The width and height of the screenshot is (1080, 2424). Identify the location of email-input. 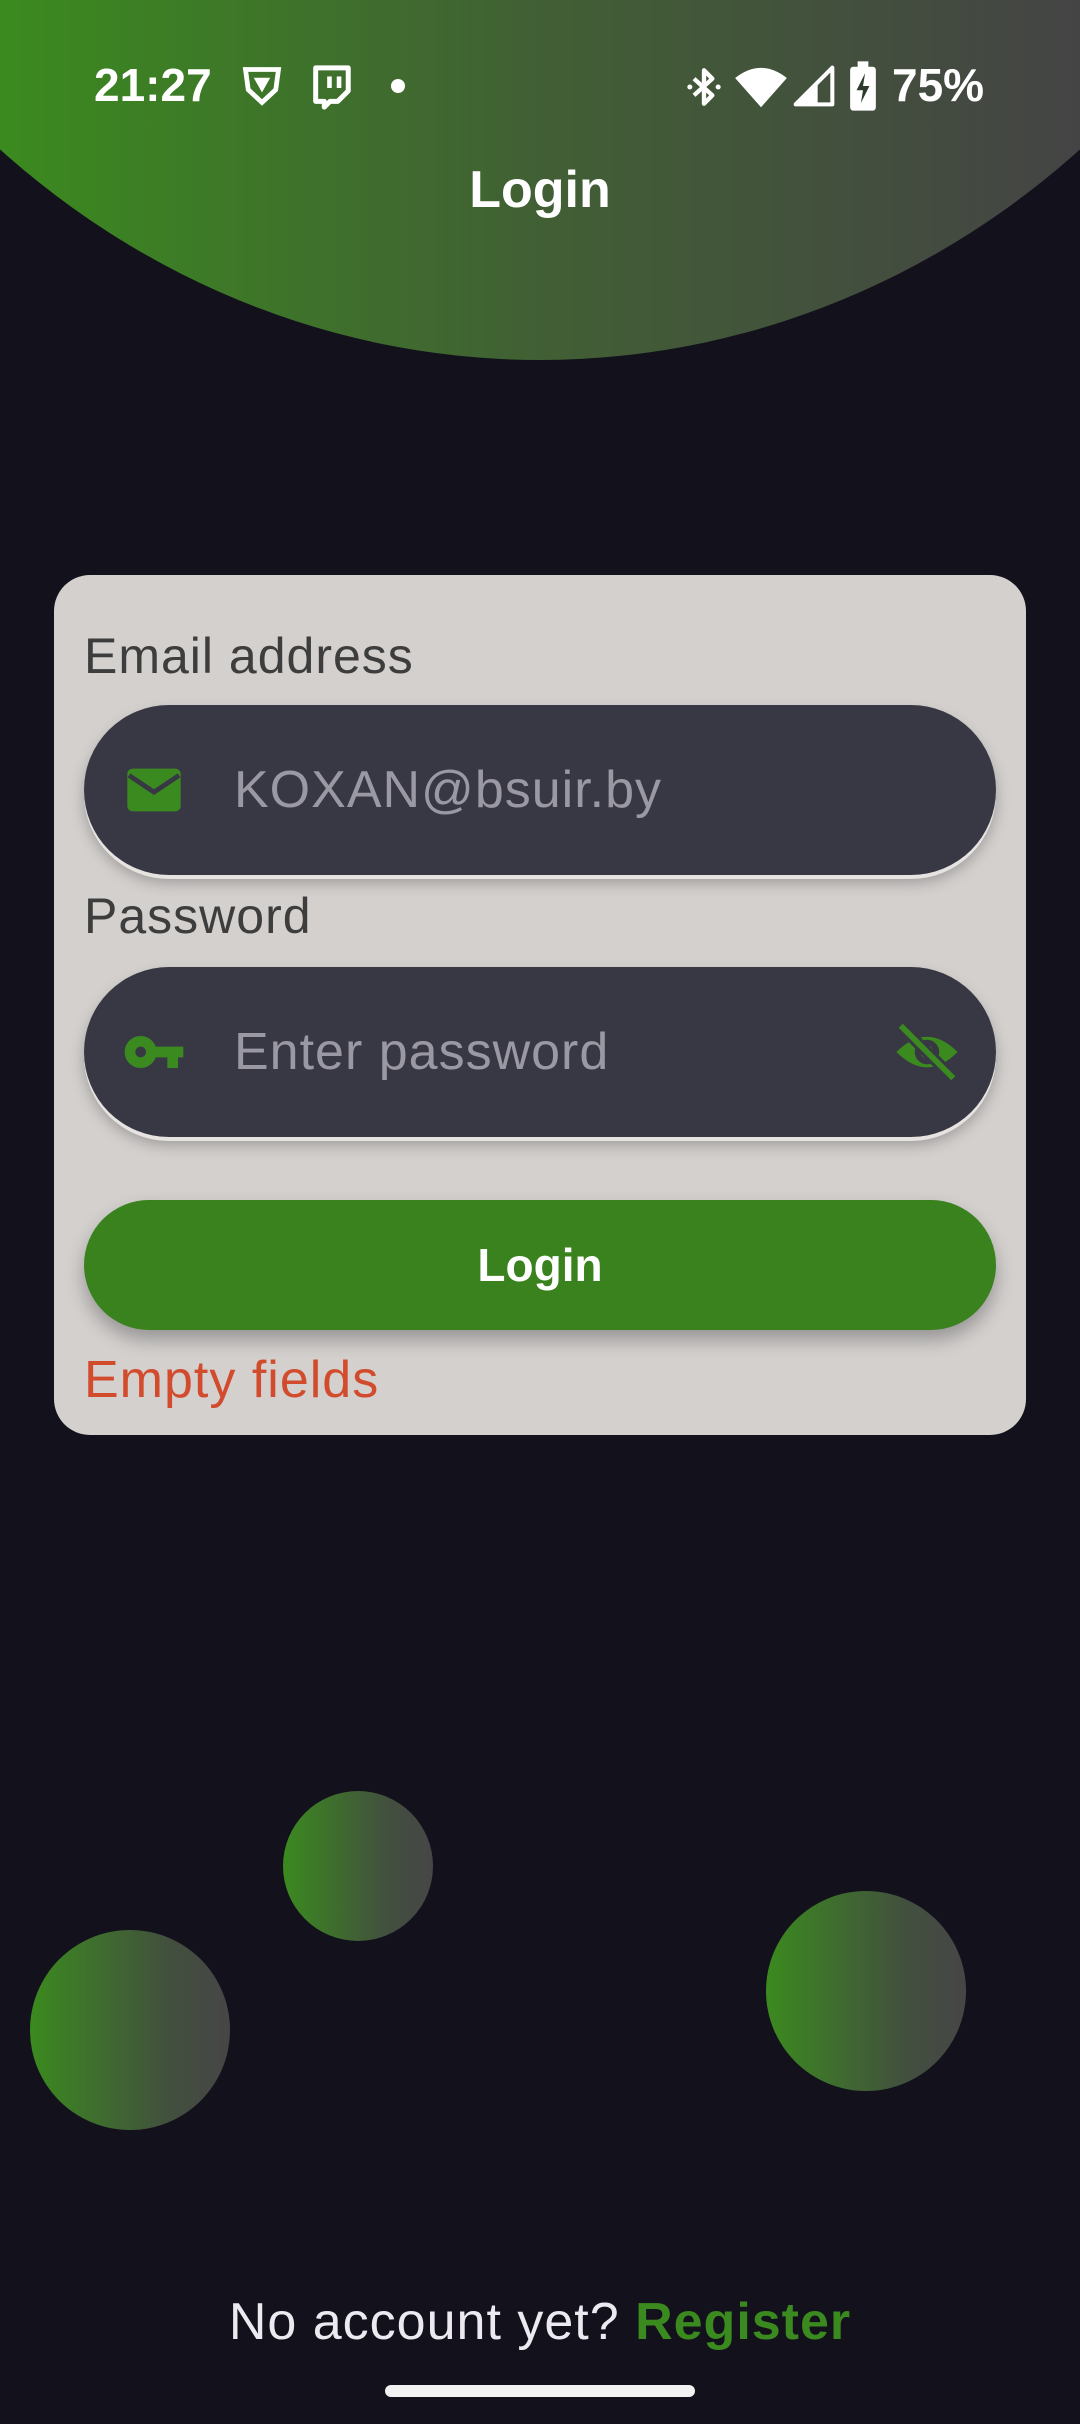
(534, 790).